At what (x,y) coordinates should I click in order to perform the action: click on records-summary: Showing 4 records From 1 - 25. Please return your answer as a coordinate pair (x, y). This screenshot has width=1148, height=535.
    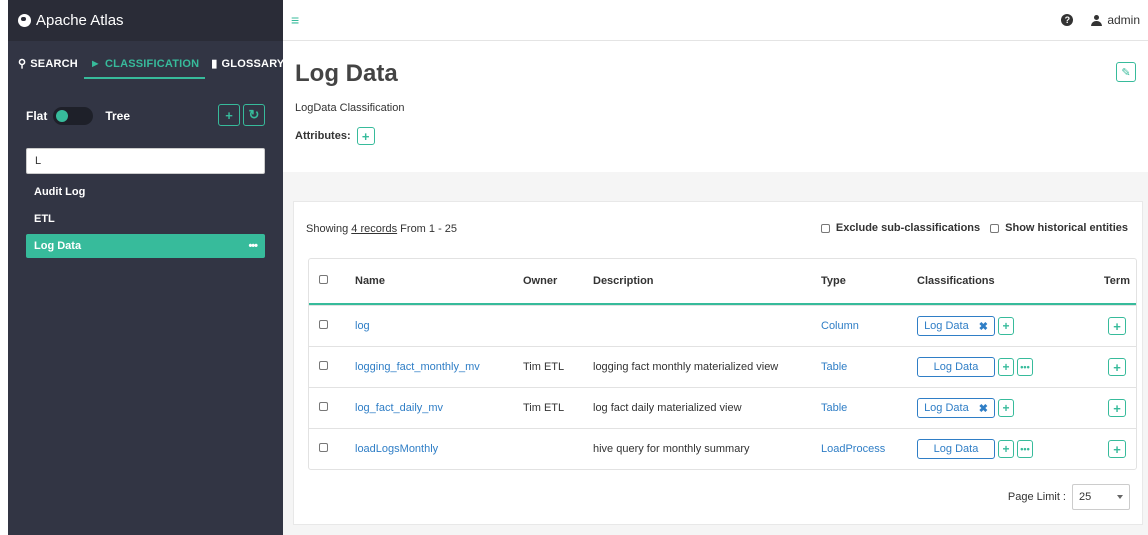
    Looking at the image, I should click on (381, 229).